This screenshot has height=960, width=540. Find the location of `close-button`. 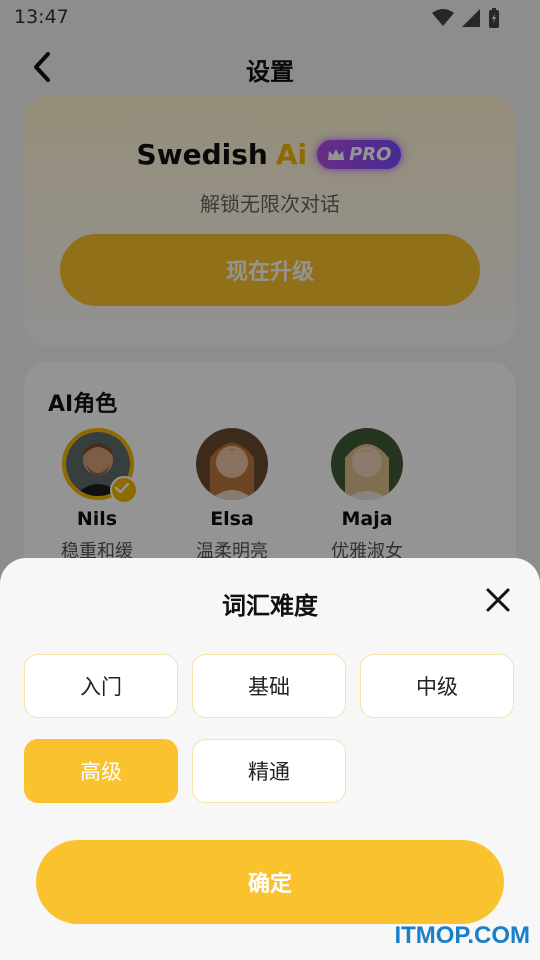

close-button is located at coordinates (498, 600).